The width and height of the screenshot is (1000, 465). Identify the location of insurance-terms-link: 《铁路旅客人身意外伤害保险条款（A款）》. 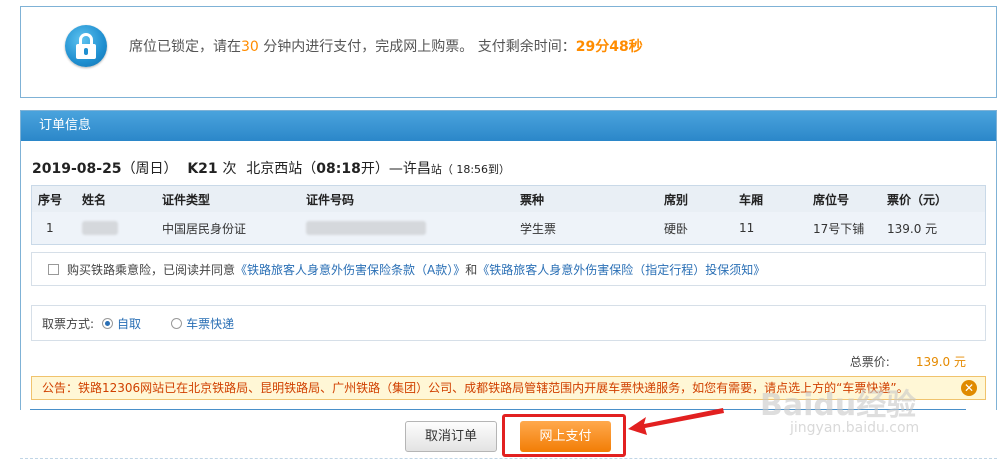
(350, 269).